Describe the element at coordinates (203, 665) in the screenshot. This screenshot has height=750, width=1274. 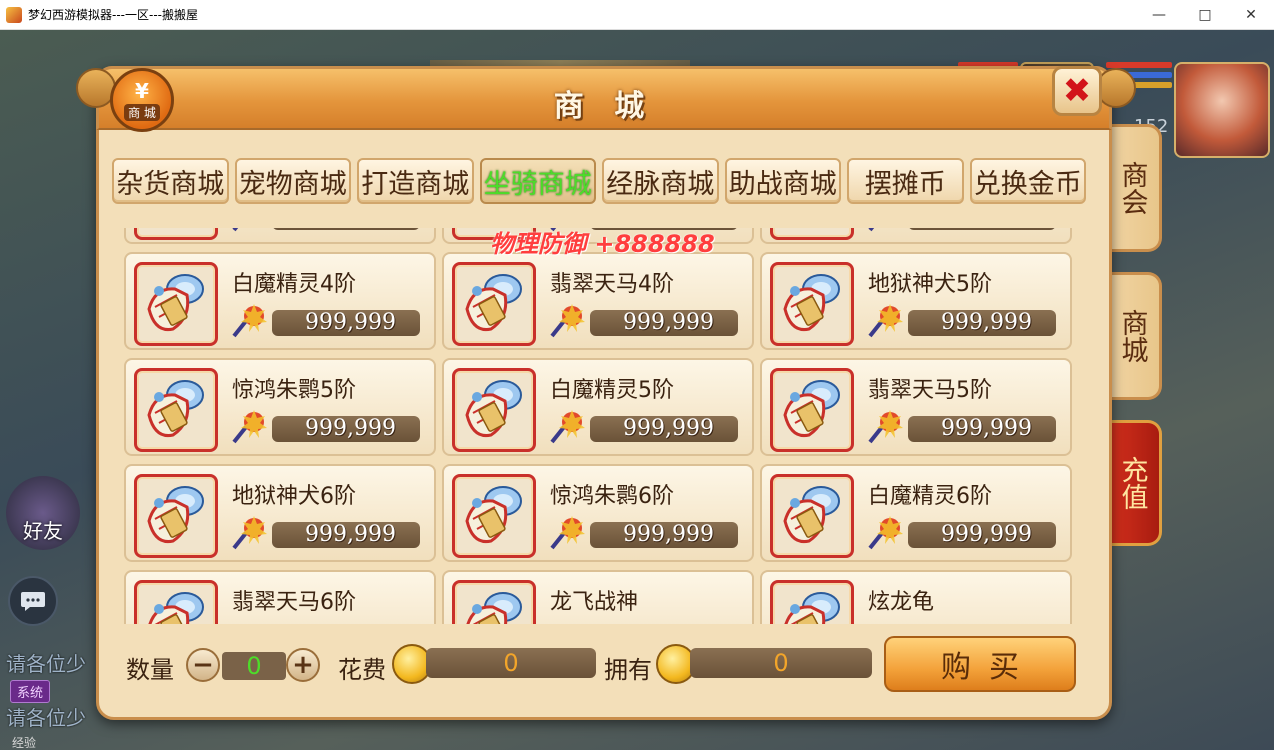
I see `decrease-quantity-button: −` at that location.